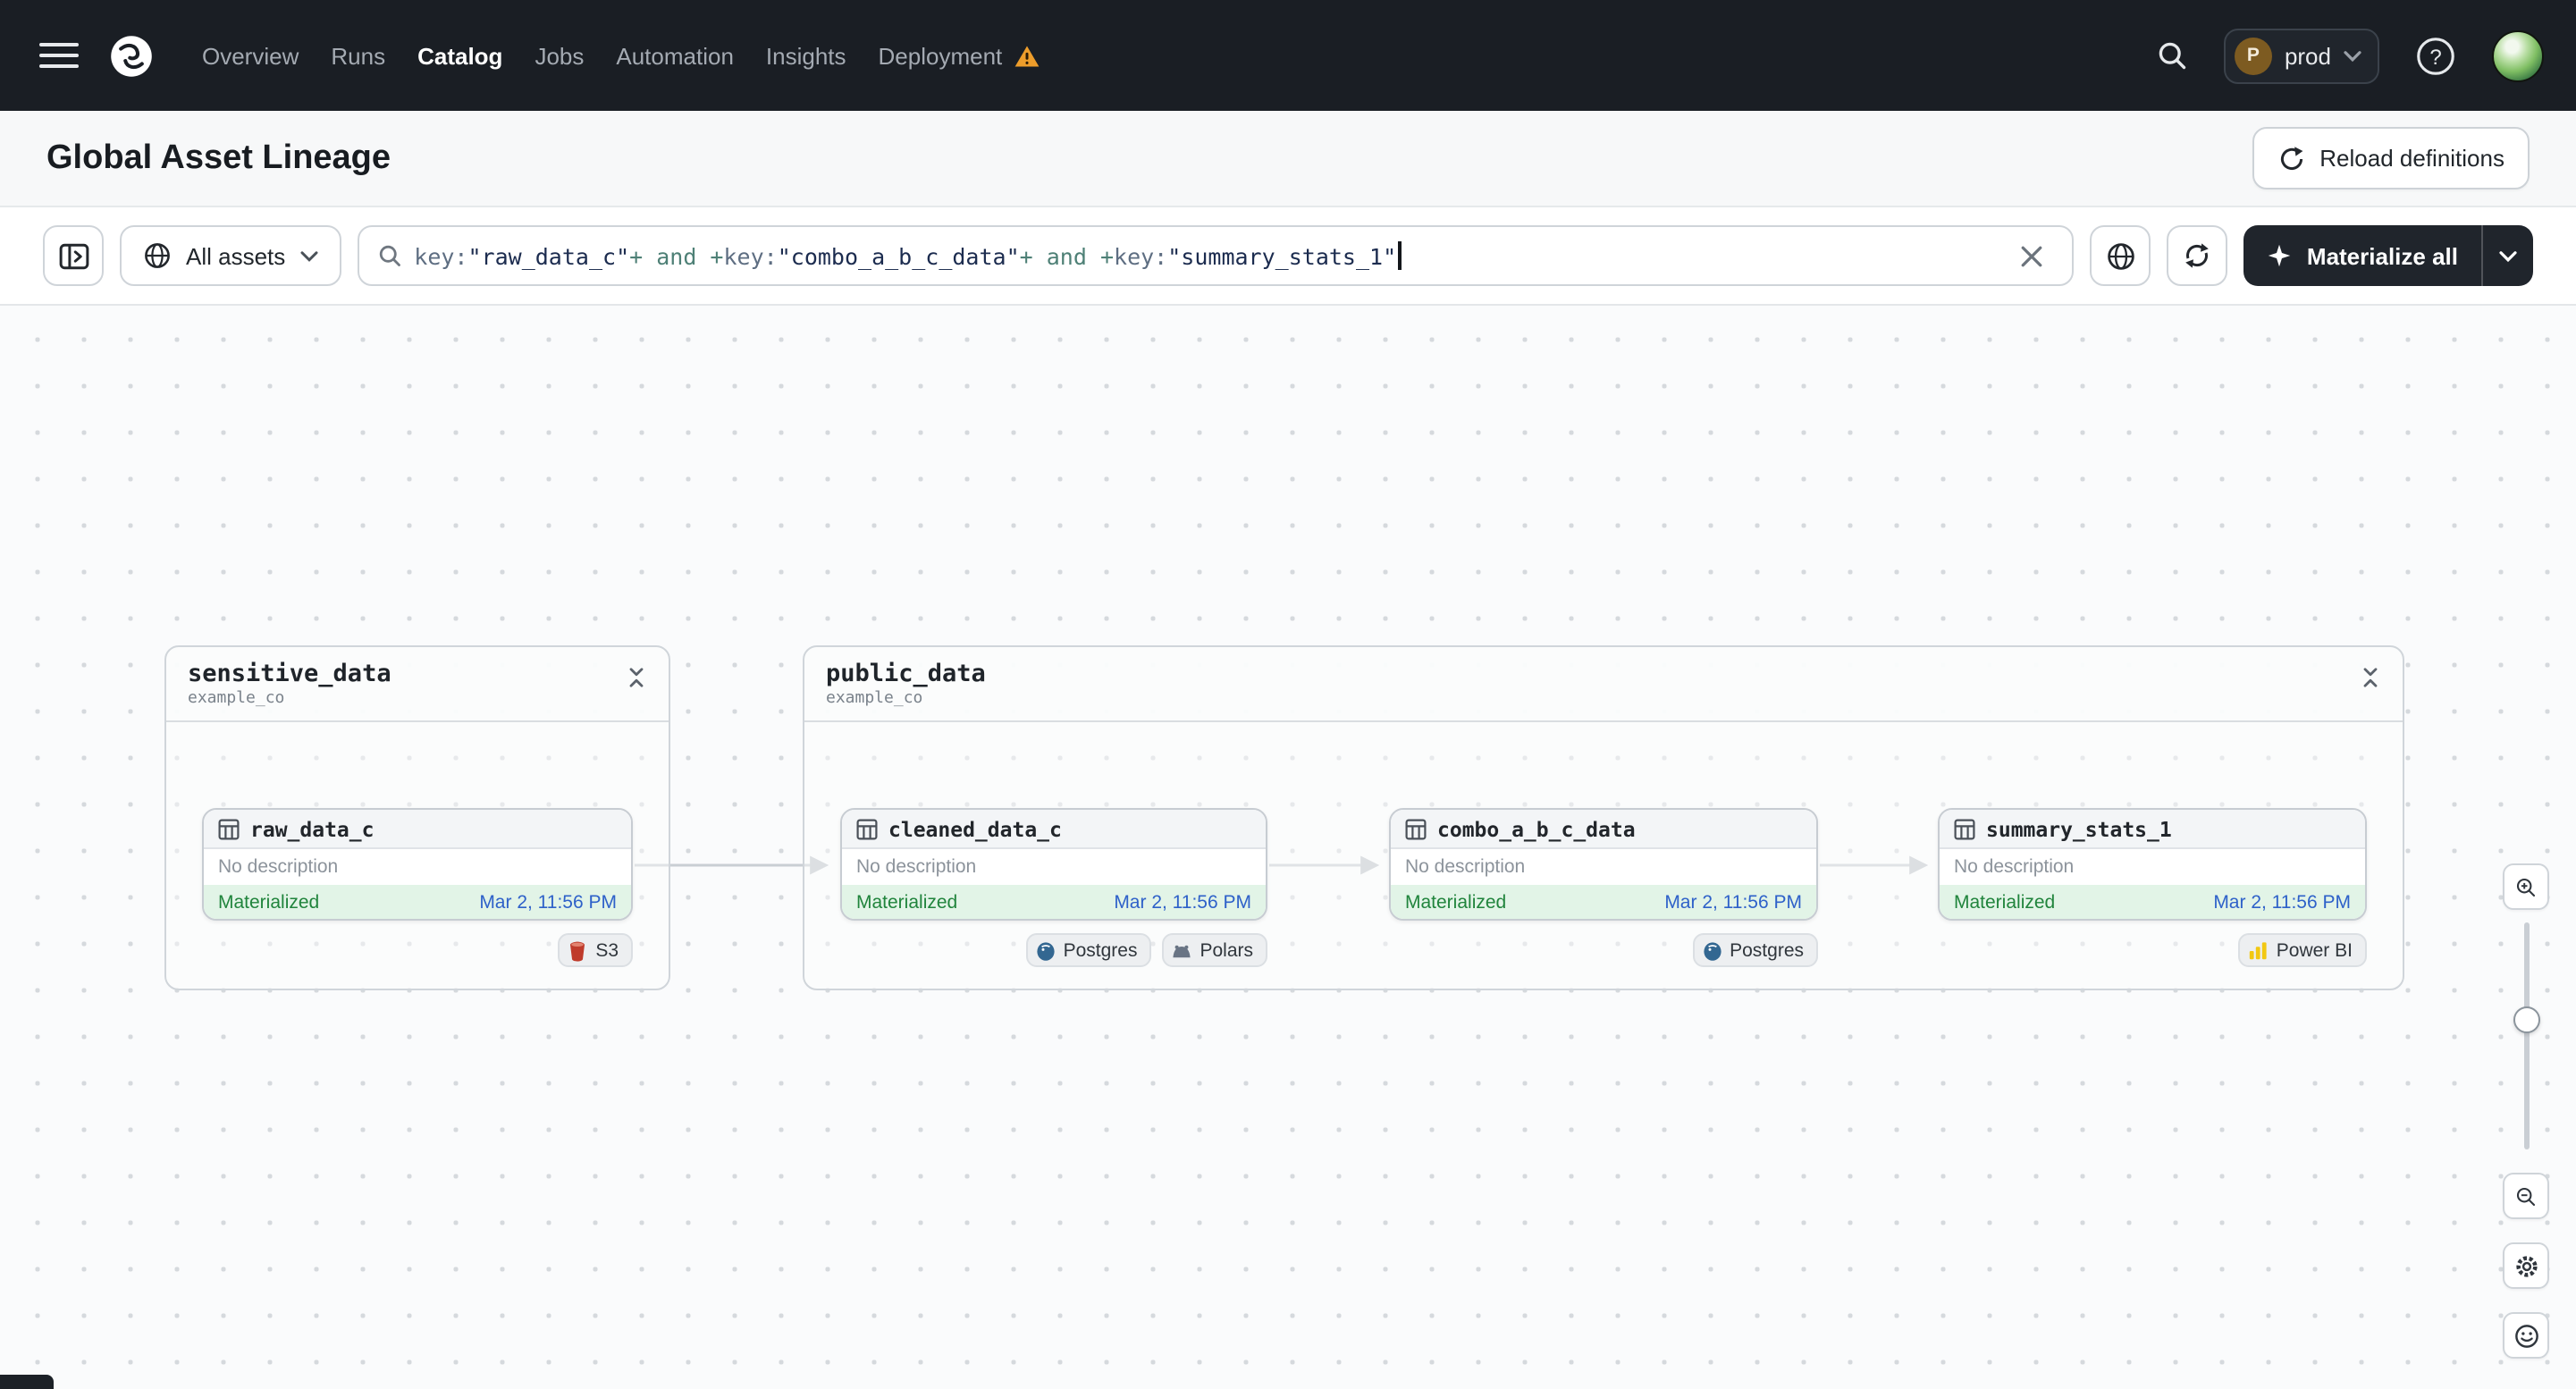 This screenshot has width=2576, height=1389. Describe the element at coordinates (2280, 255) in the screenshot. I see `sparkle-icon` at that location.